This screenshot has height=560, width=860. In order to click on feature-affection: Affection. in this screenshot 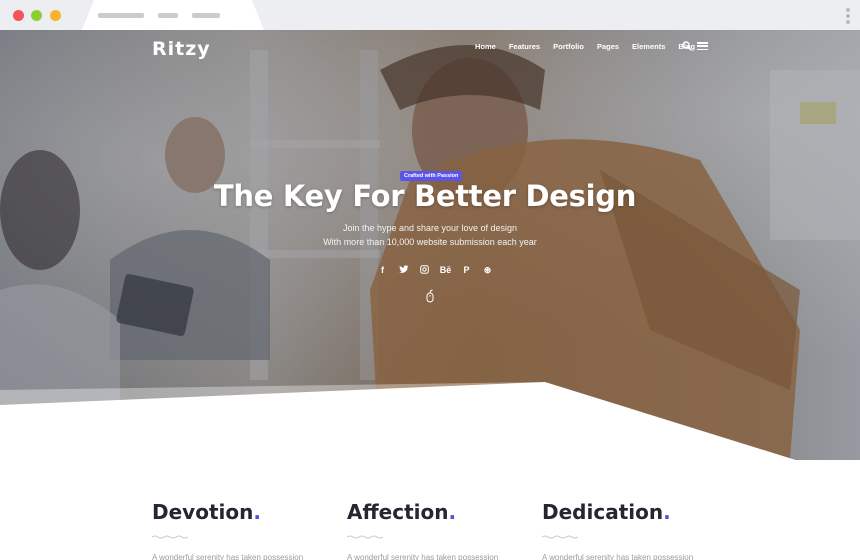, I will do `click(442, 512)`.